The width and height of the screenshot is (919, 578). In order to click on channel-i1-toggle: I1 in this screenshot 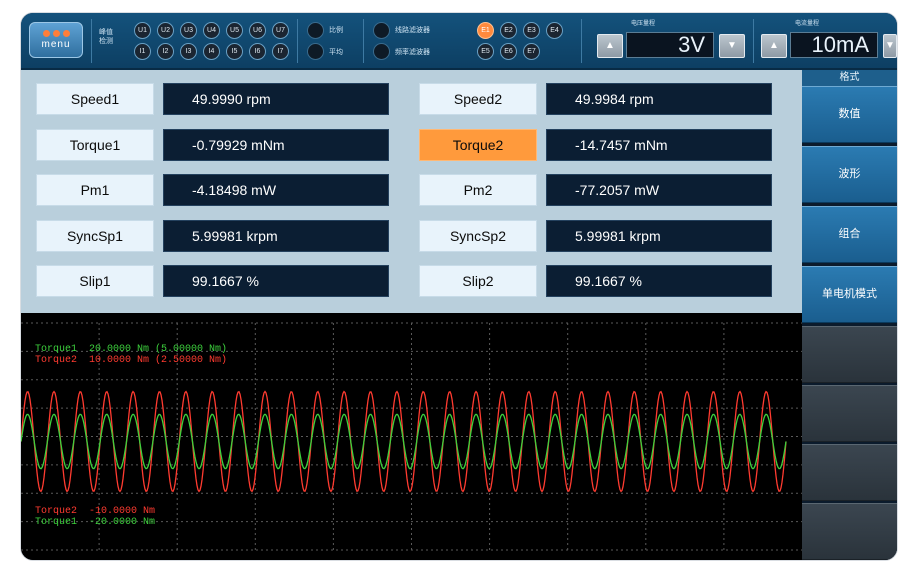, I will do `click(142, 51)`.